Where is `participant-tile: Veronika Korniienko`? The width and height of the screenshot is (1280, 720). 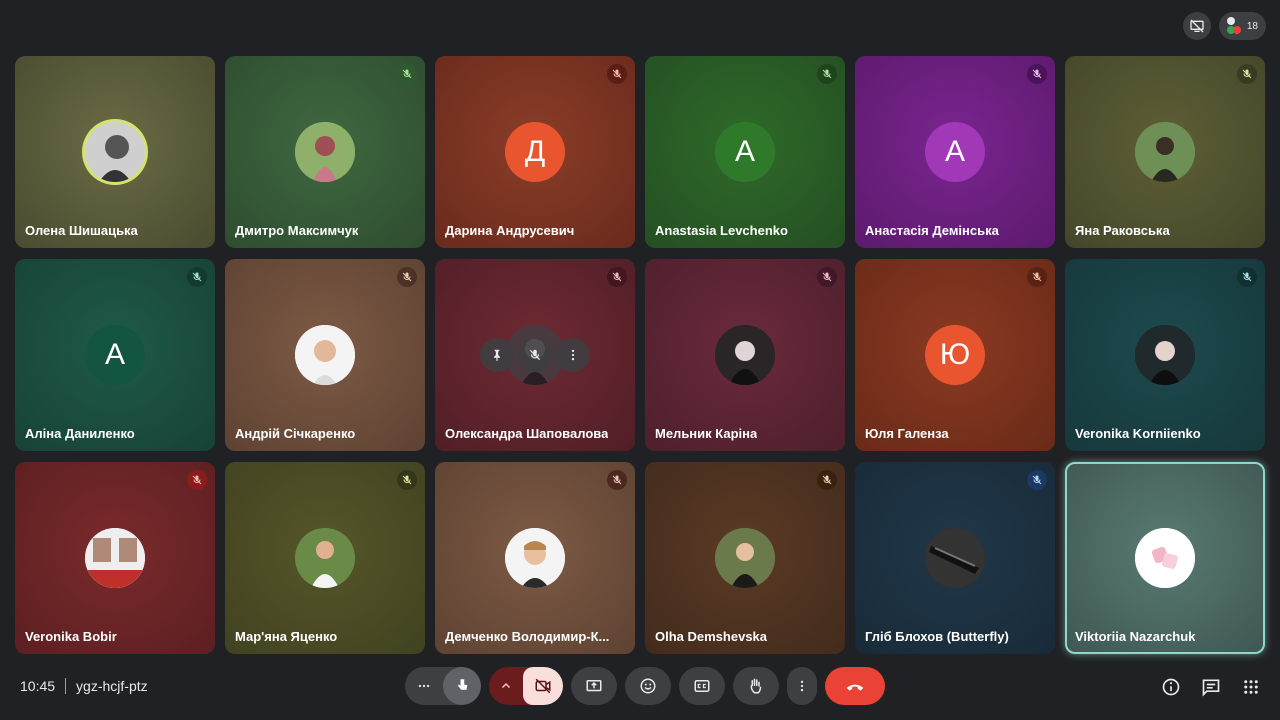
participant-tile: Veronika Korniienko is located at coordinates (1165, 355).